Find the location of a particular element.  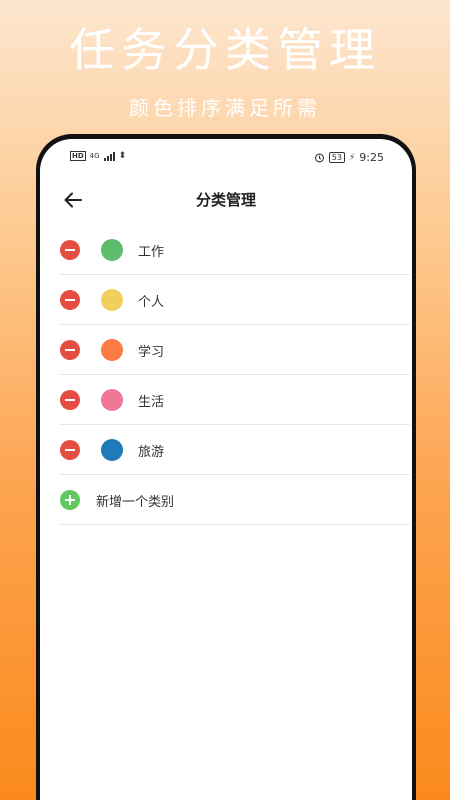

add-category-label: 新增一个类别 is located at coordinates (135, 502).